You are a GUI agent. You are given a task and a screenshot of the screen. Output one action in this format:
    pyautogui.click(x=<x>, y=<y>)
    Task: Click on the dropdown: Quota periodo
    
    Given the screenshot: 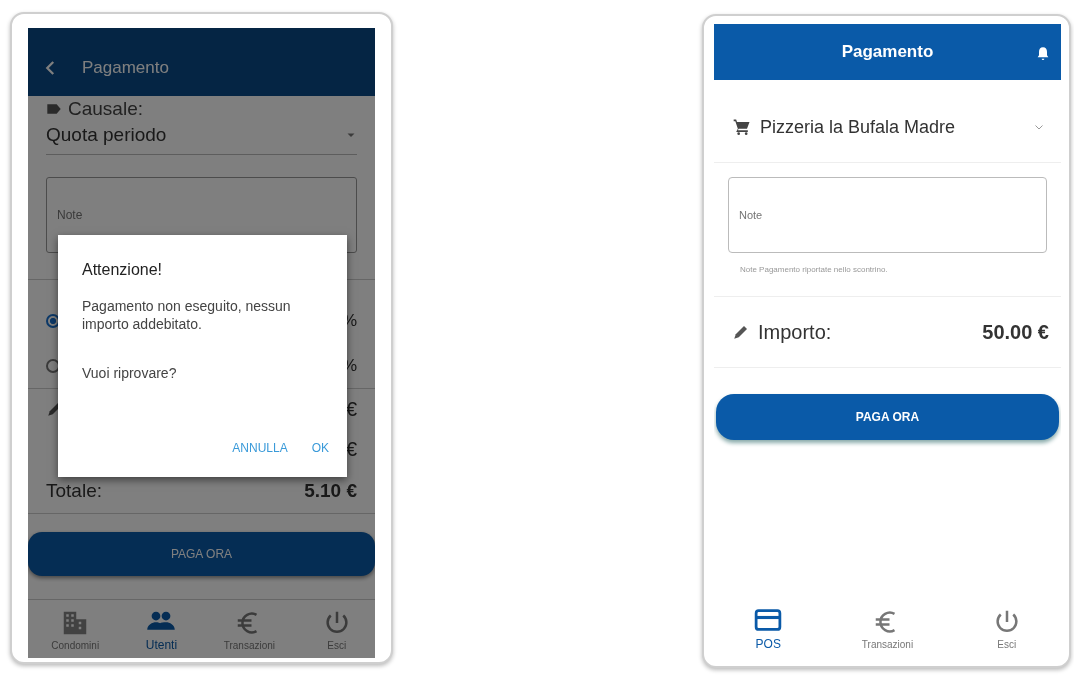 What is the action you would take?
    pyautogui.click(x=201, y=137)
    